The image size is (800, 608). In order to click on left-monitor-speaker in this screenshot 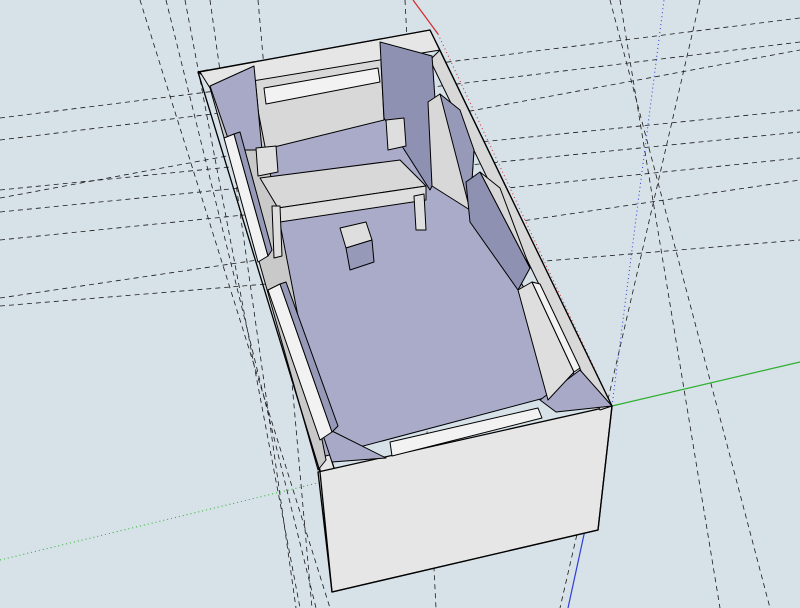, I will do `click(267, 161)`.